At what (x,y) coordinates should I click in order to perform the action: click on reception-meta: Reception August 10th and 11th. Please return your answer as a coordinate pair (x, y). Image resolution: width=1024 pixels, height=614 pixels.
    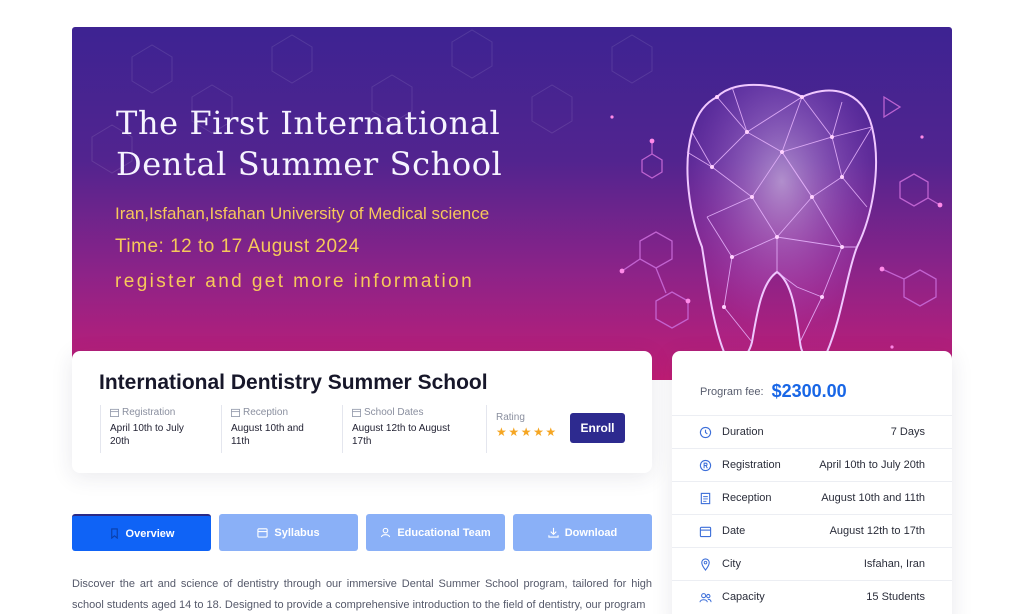
    Looking at the image, I should click on (277, 429).